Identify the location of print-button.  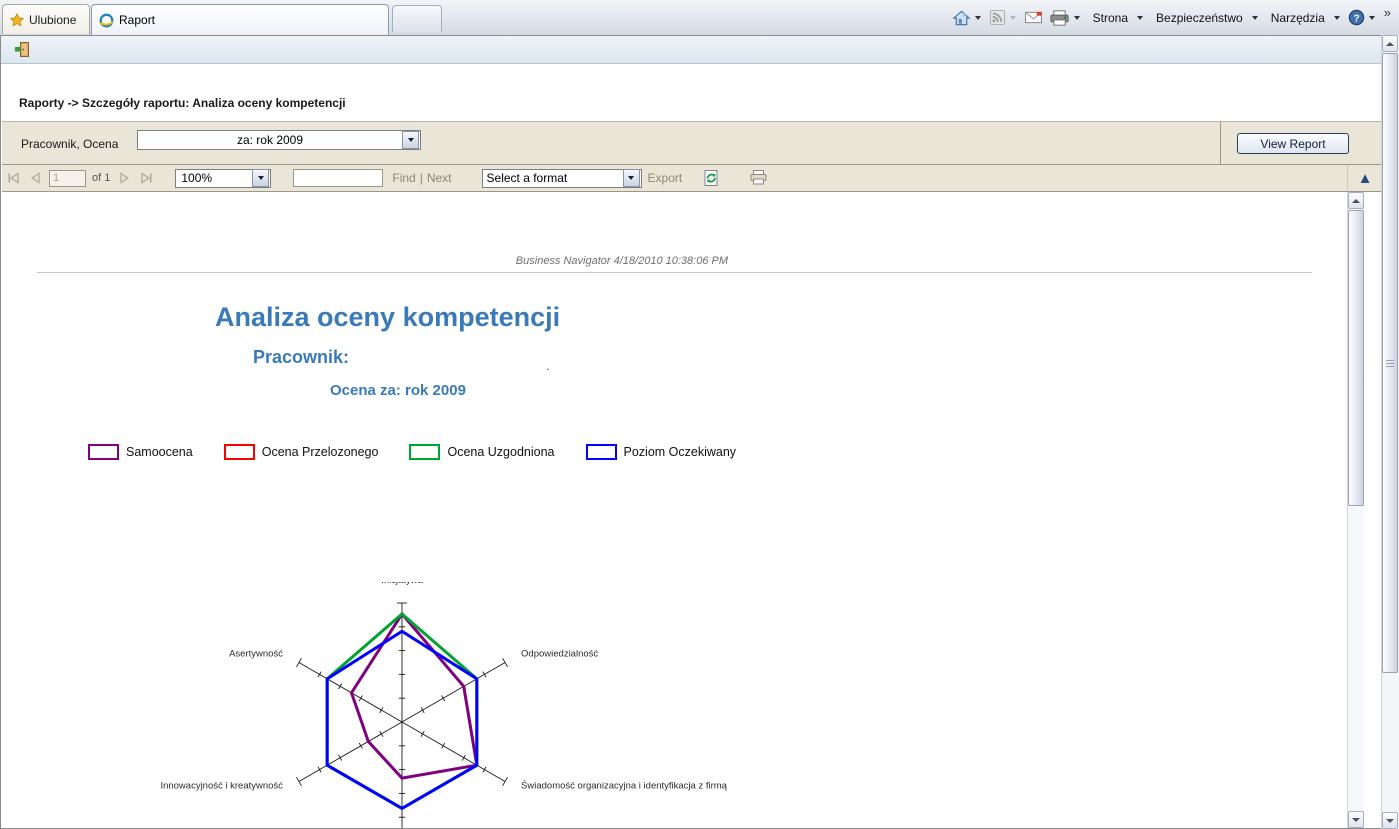
(1065, 17).